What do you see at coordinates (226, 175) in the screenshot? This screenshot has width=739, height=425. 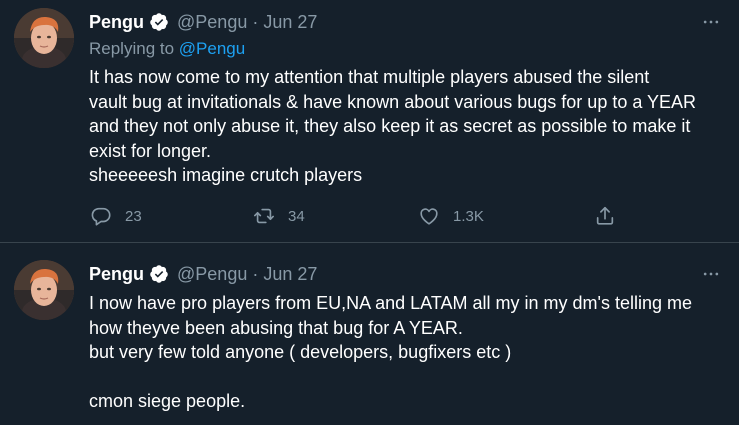 I see `tweet-line: sheeeeesh imagine crutch players` at bounding box center [226, 175].